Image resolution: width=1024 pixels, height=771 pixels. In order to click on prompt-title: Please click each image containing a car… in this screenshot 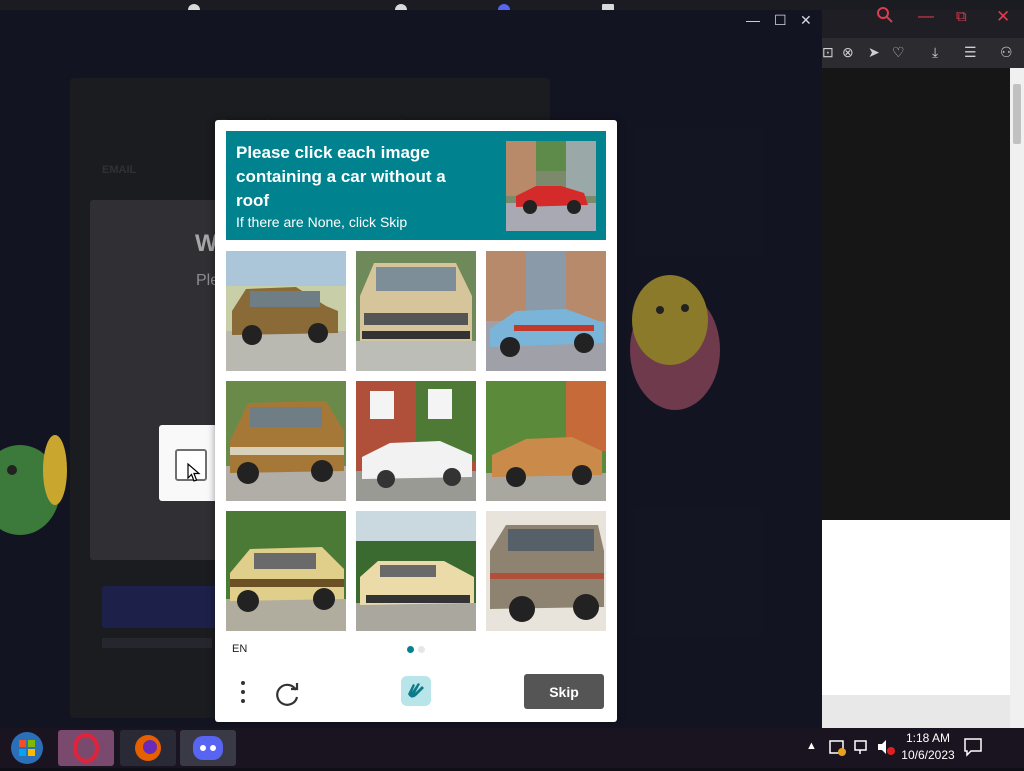, I will do `click(341, 176)`.